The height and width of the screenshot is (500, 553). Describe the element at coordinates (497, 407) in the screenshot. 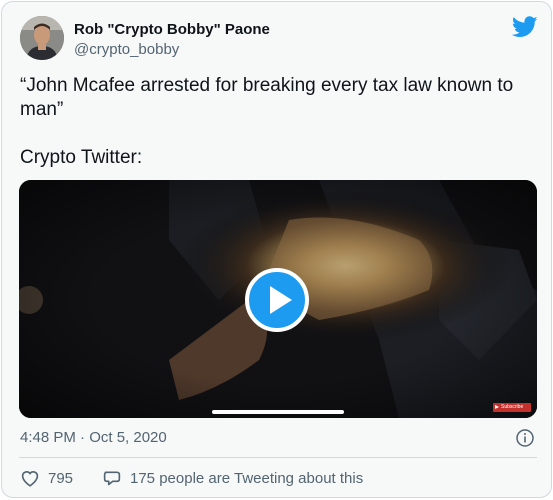

I see `youtube-play-icon` at that location.